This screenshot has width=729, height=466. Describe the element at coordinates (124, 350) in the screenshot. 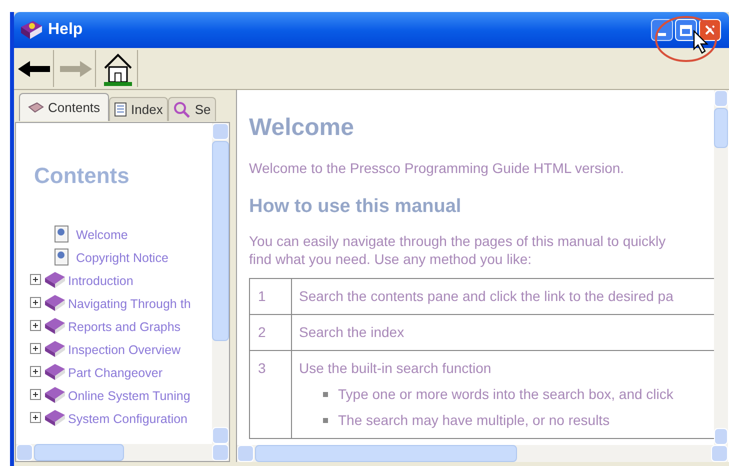

I see `contents-link: Inspection Overview` at that location.